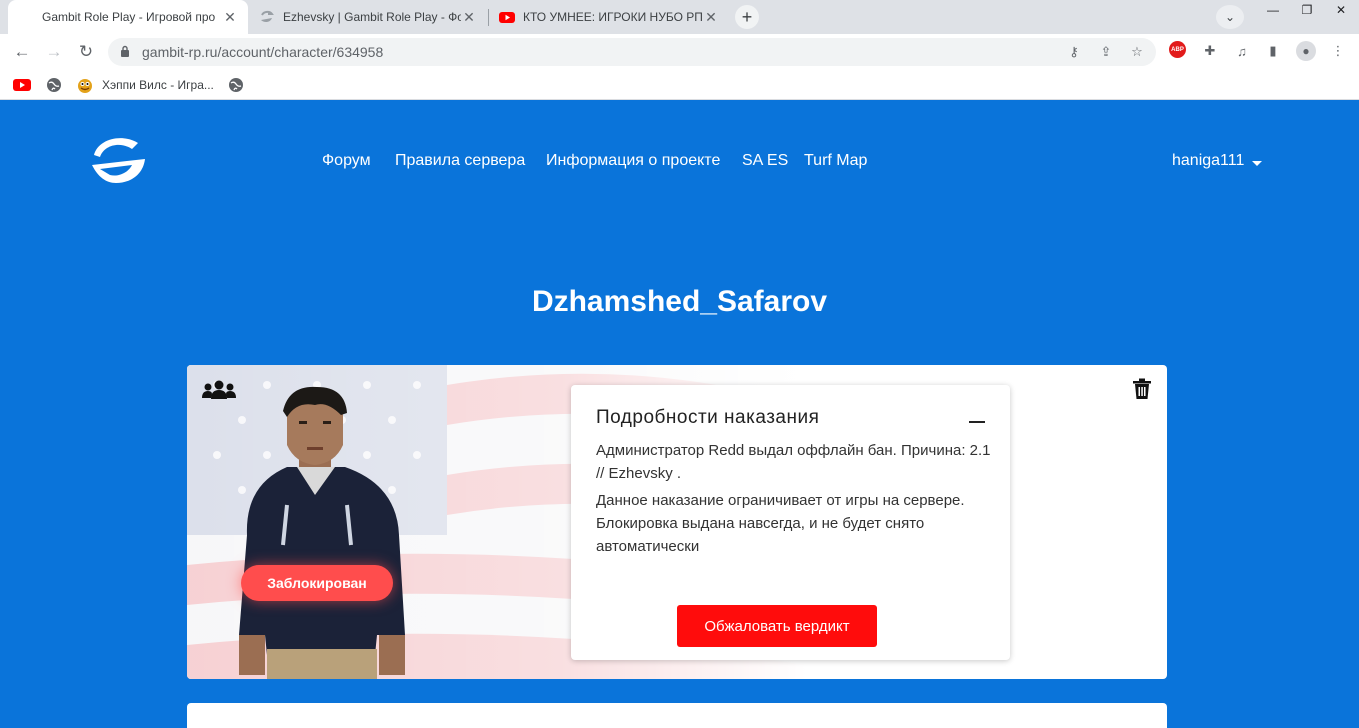 The height and width of the screenshot is (728, 1359). What do you see at coordinates (1210, 51) in the screenshot?
I see `extensions-puzzle-icon: ✚` at bounding box center [1210, 51].